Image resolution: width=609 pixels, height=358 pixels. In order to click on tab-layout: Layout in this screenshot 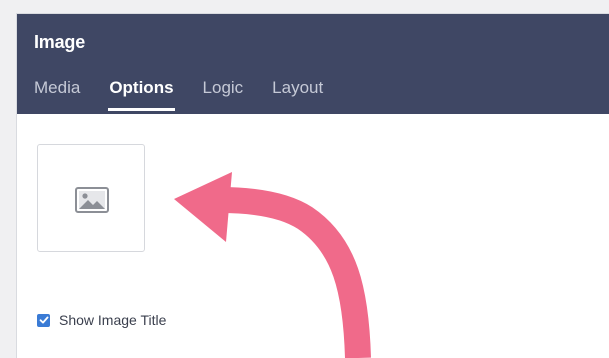, I will do `click(297, 88)`.